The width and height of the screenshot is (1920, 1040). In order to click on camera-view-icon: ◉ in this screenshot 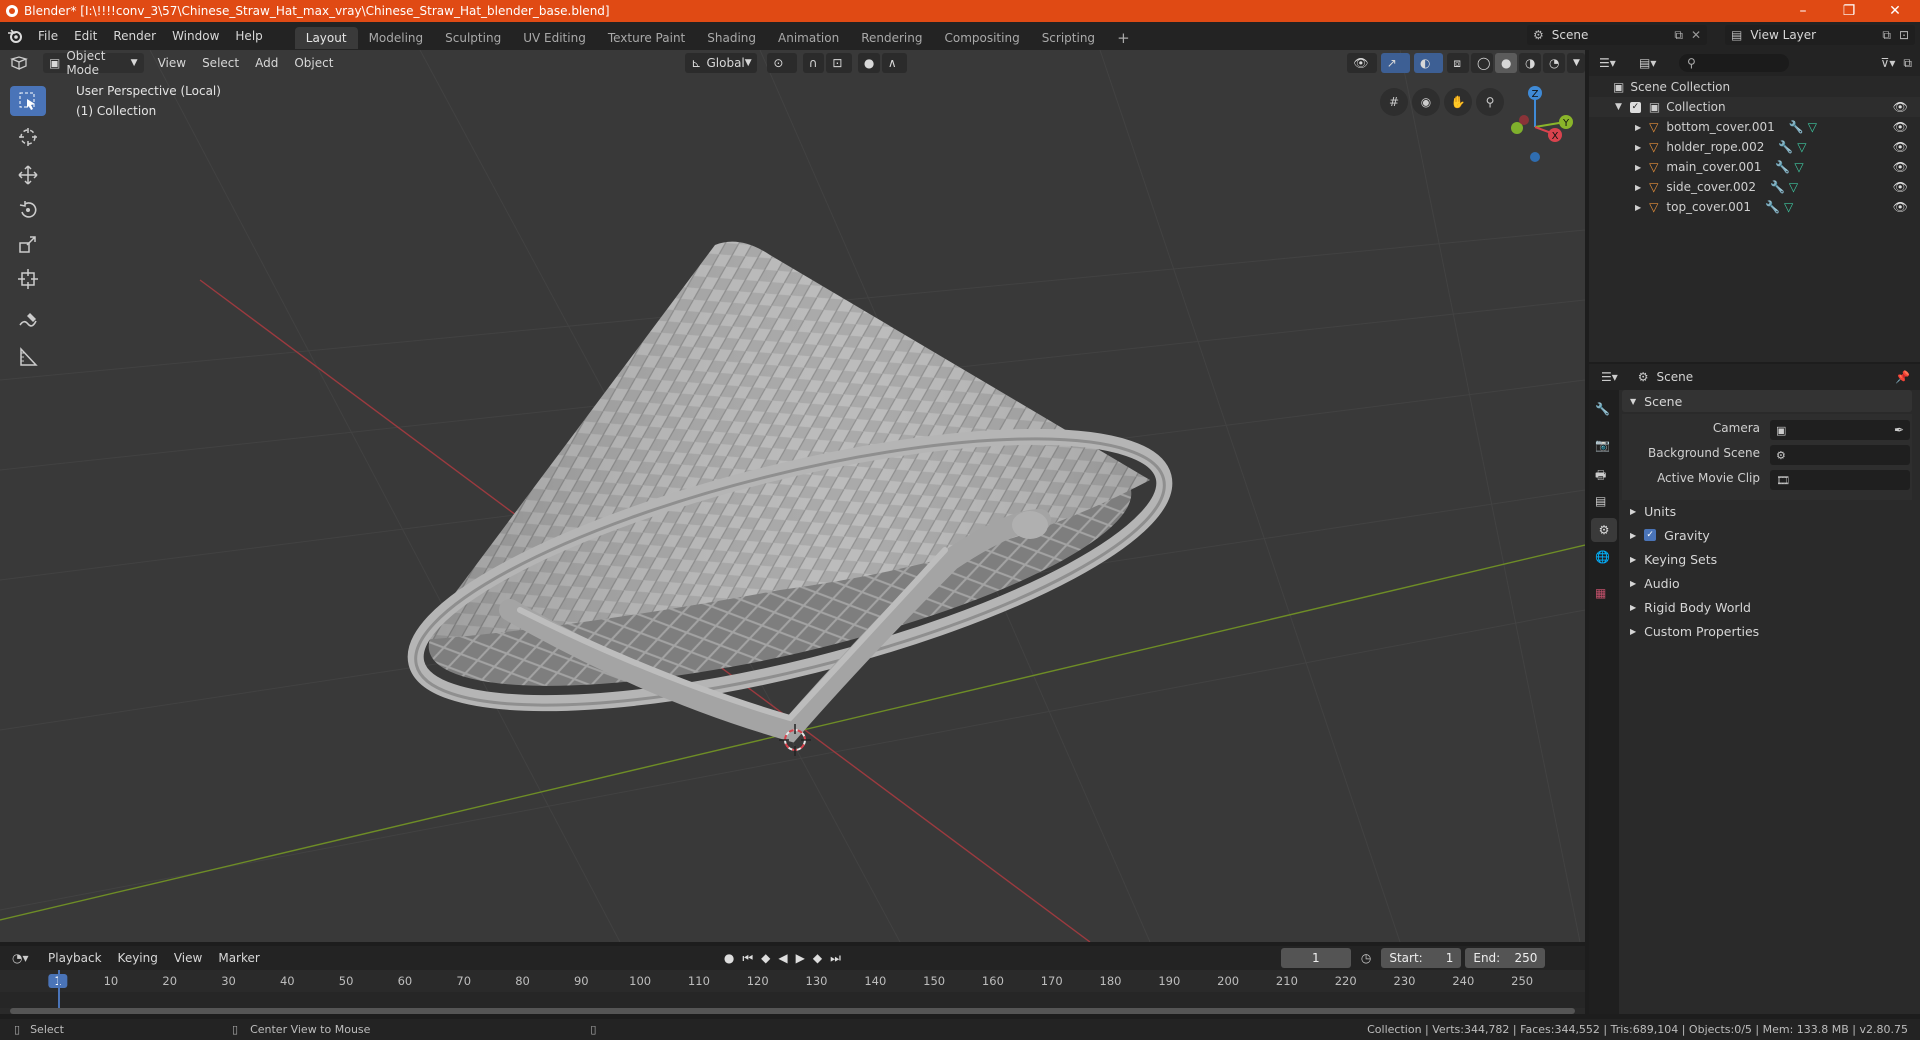, I will do `click(1426, 102)`.